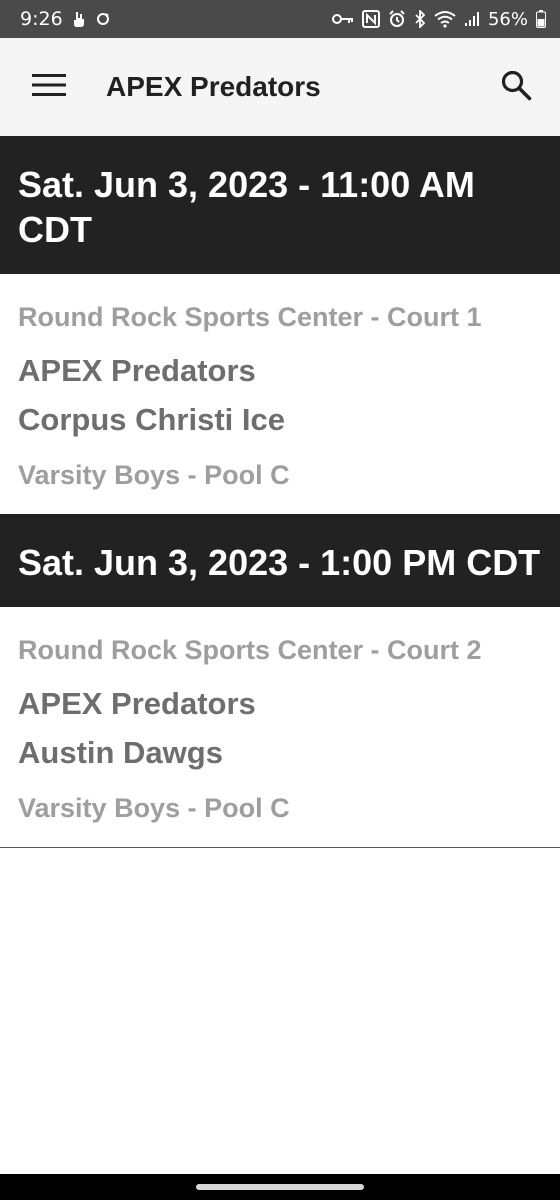  Describe the element at coordinates (370, 19) in the screenshot. I see `nfc-icon` at that location.